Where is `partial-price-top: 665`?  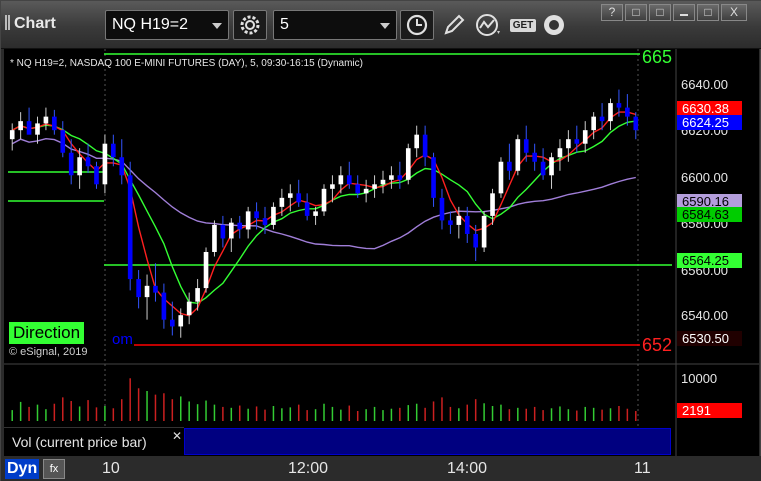 partial-price-top: 665 is located at coordinates (657, 57).